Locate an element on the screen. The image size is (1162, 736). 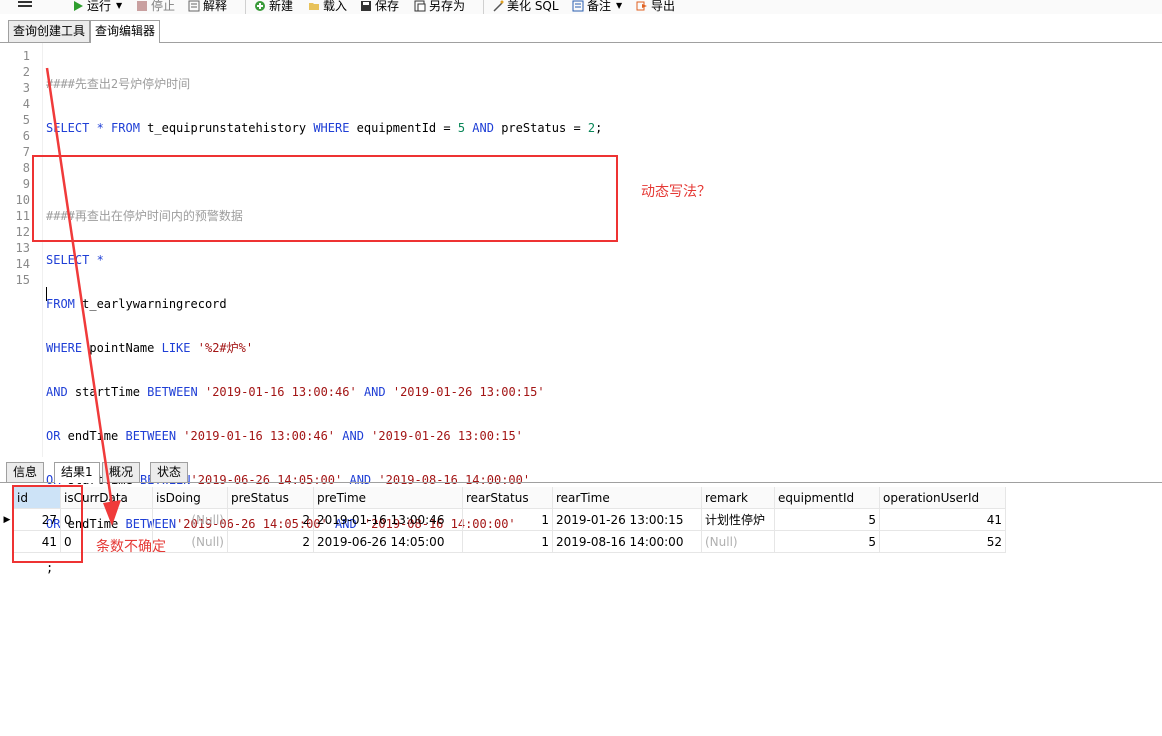
cell-operationuserid: 41 is located at coordinates (943, 520).